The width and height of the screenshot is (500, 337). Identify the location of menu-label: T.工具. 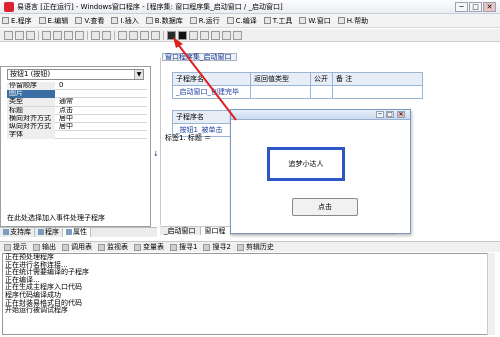
(282, 20).